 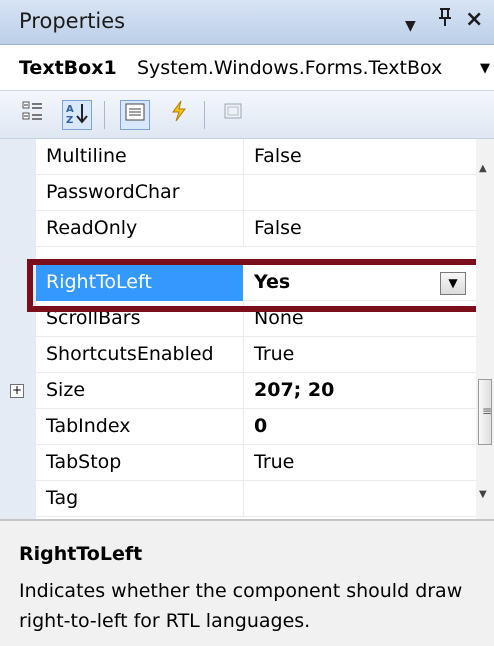 What do you see at coordinates (247, 22) in the screenshot?
I see `properties-titlebar: Properties ▼ ×` at bounding box center [247, 22].